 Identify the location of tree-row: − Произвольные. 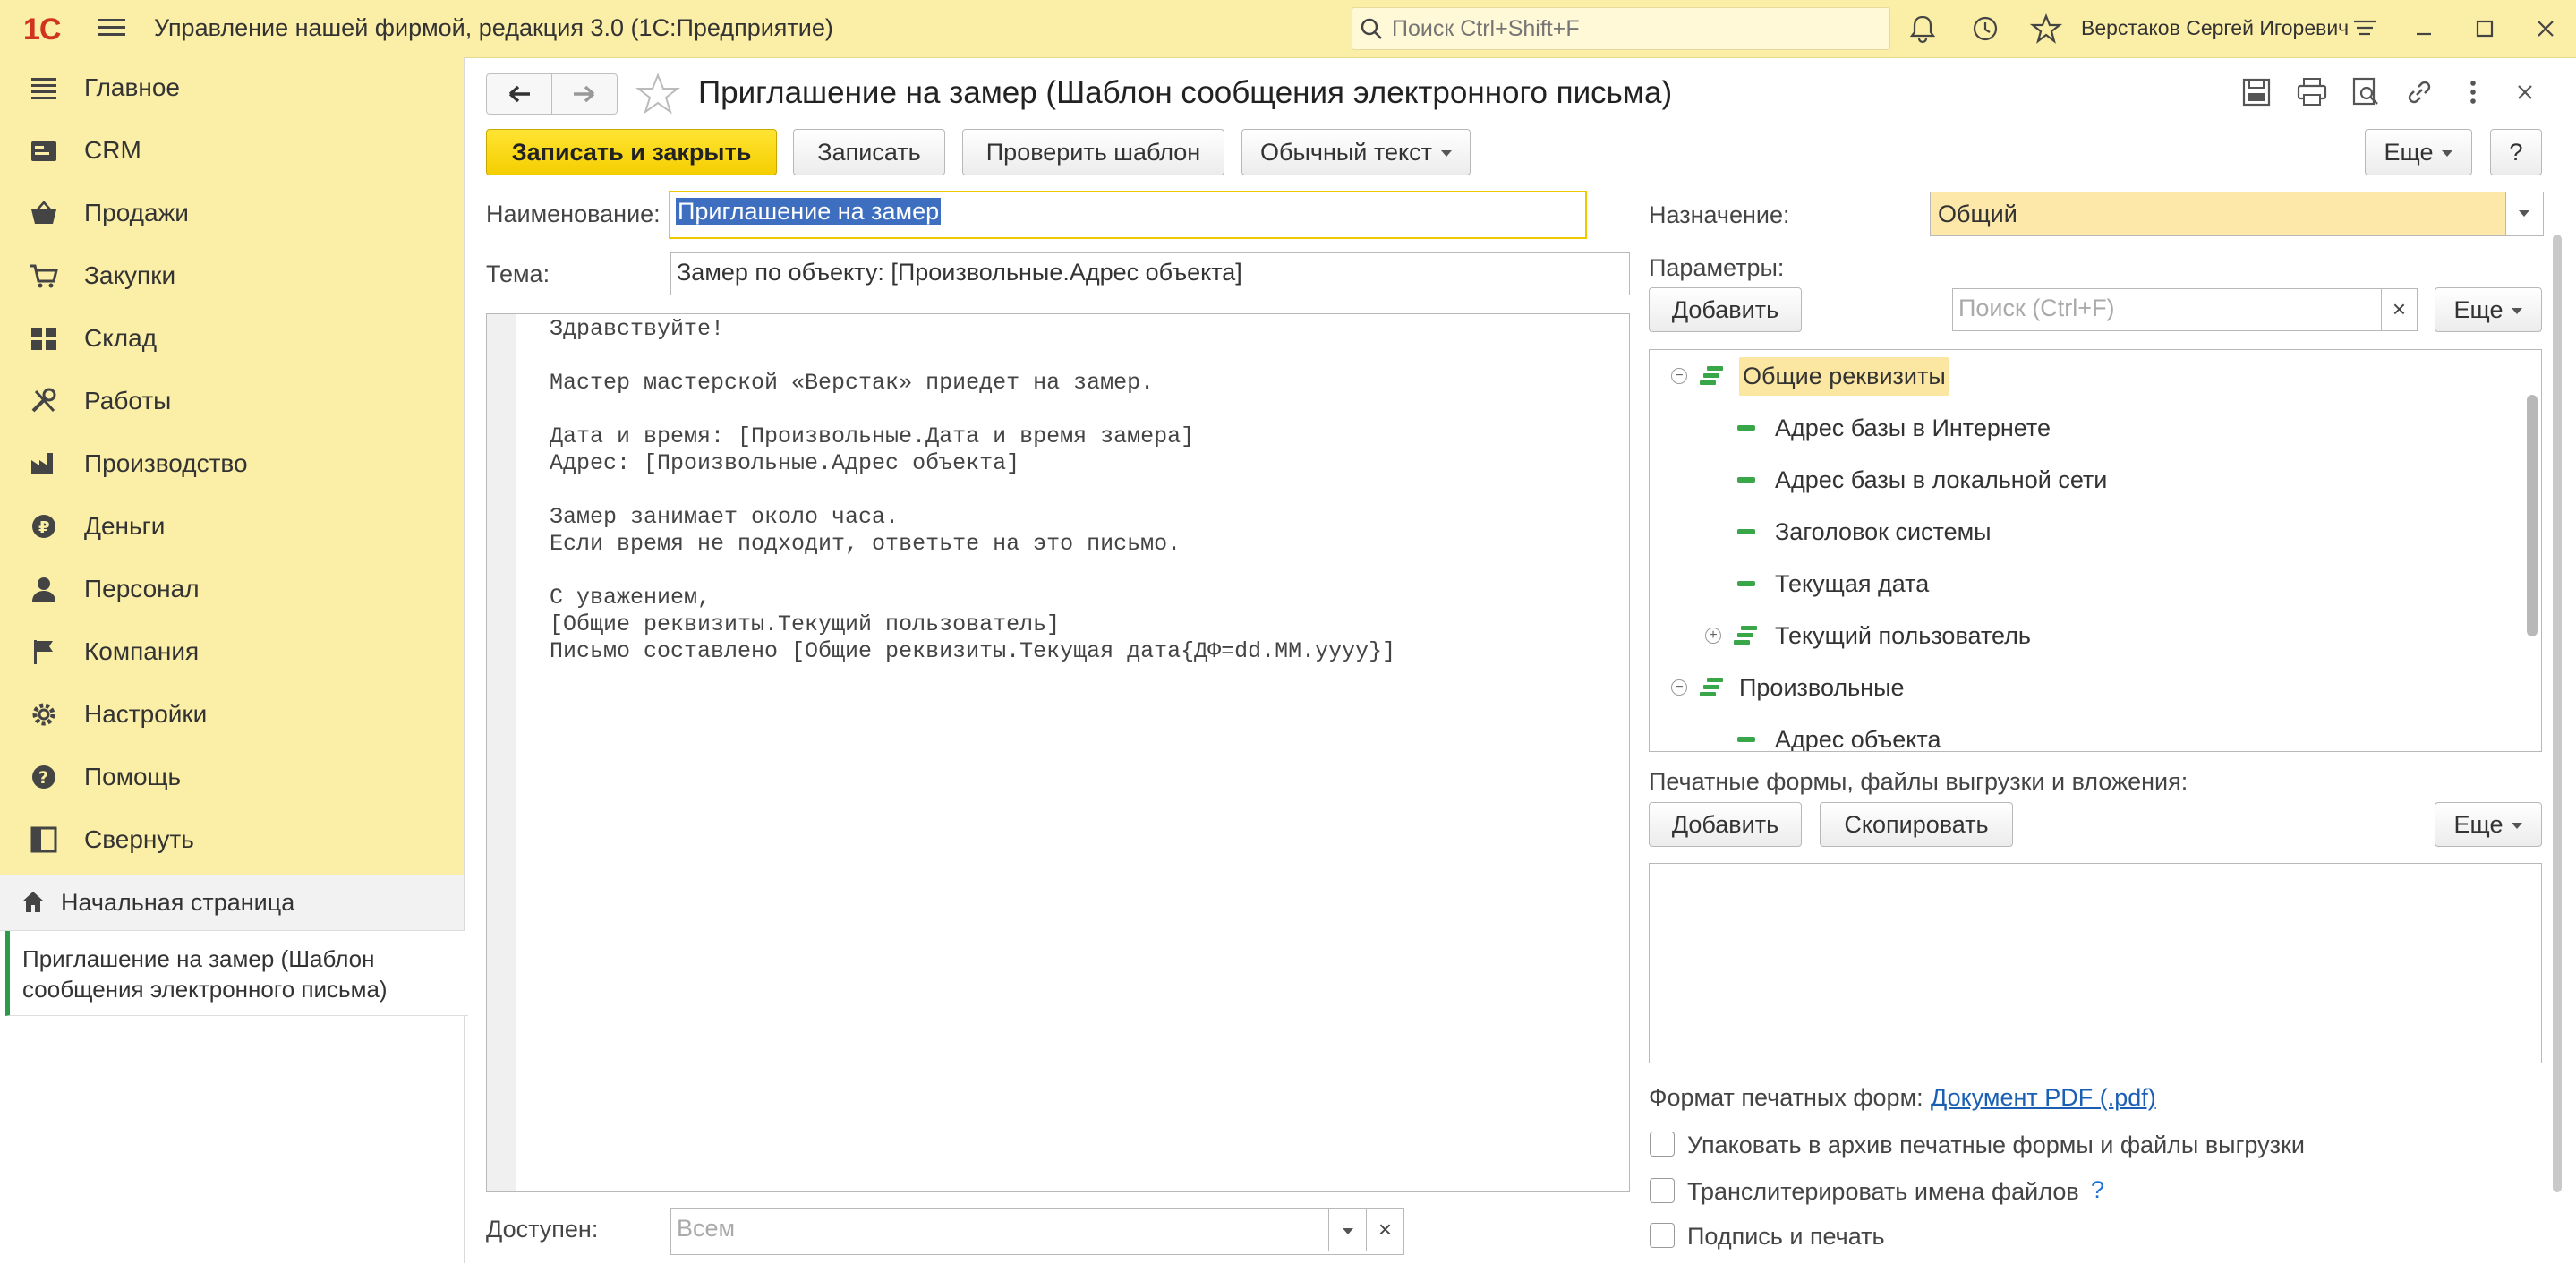
(2079, 688).